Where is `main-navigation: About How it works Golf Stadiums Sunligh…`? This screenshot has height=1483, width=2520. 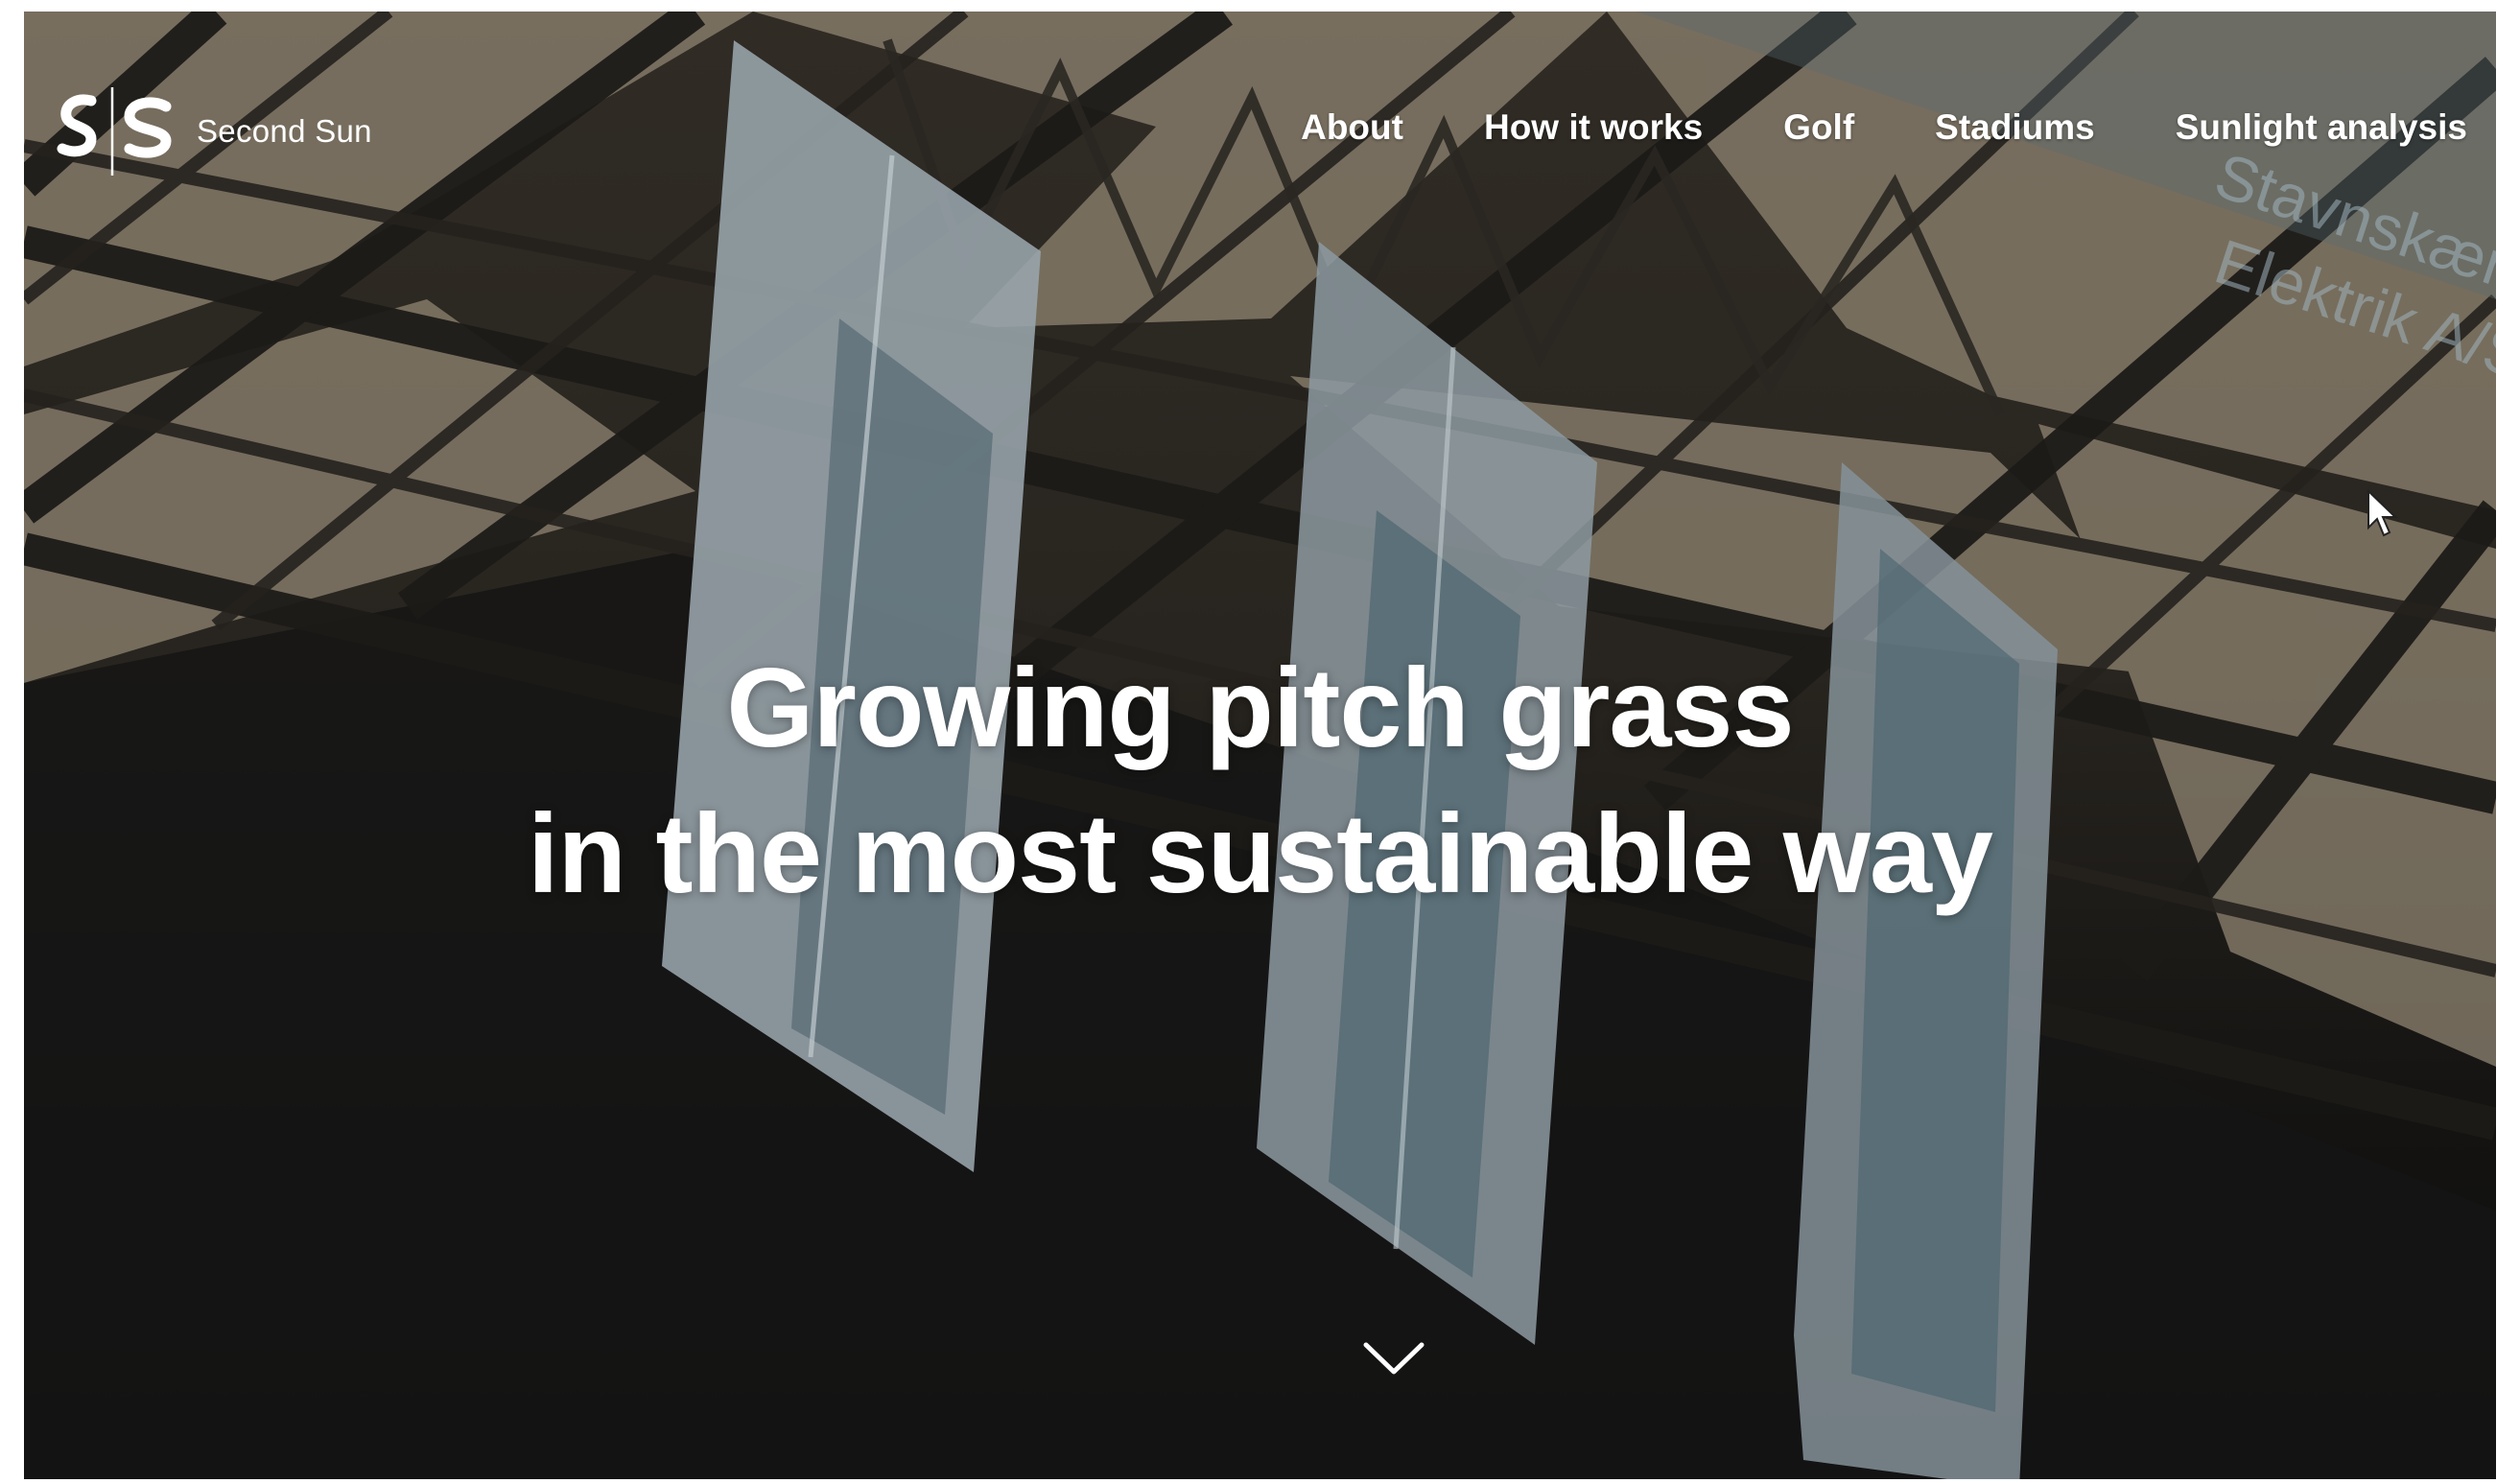 main-navigation: About How it works Golf Stadiums Sunligh… is located at coordinates (1884, 128).